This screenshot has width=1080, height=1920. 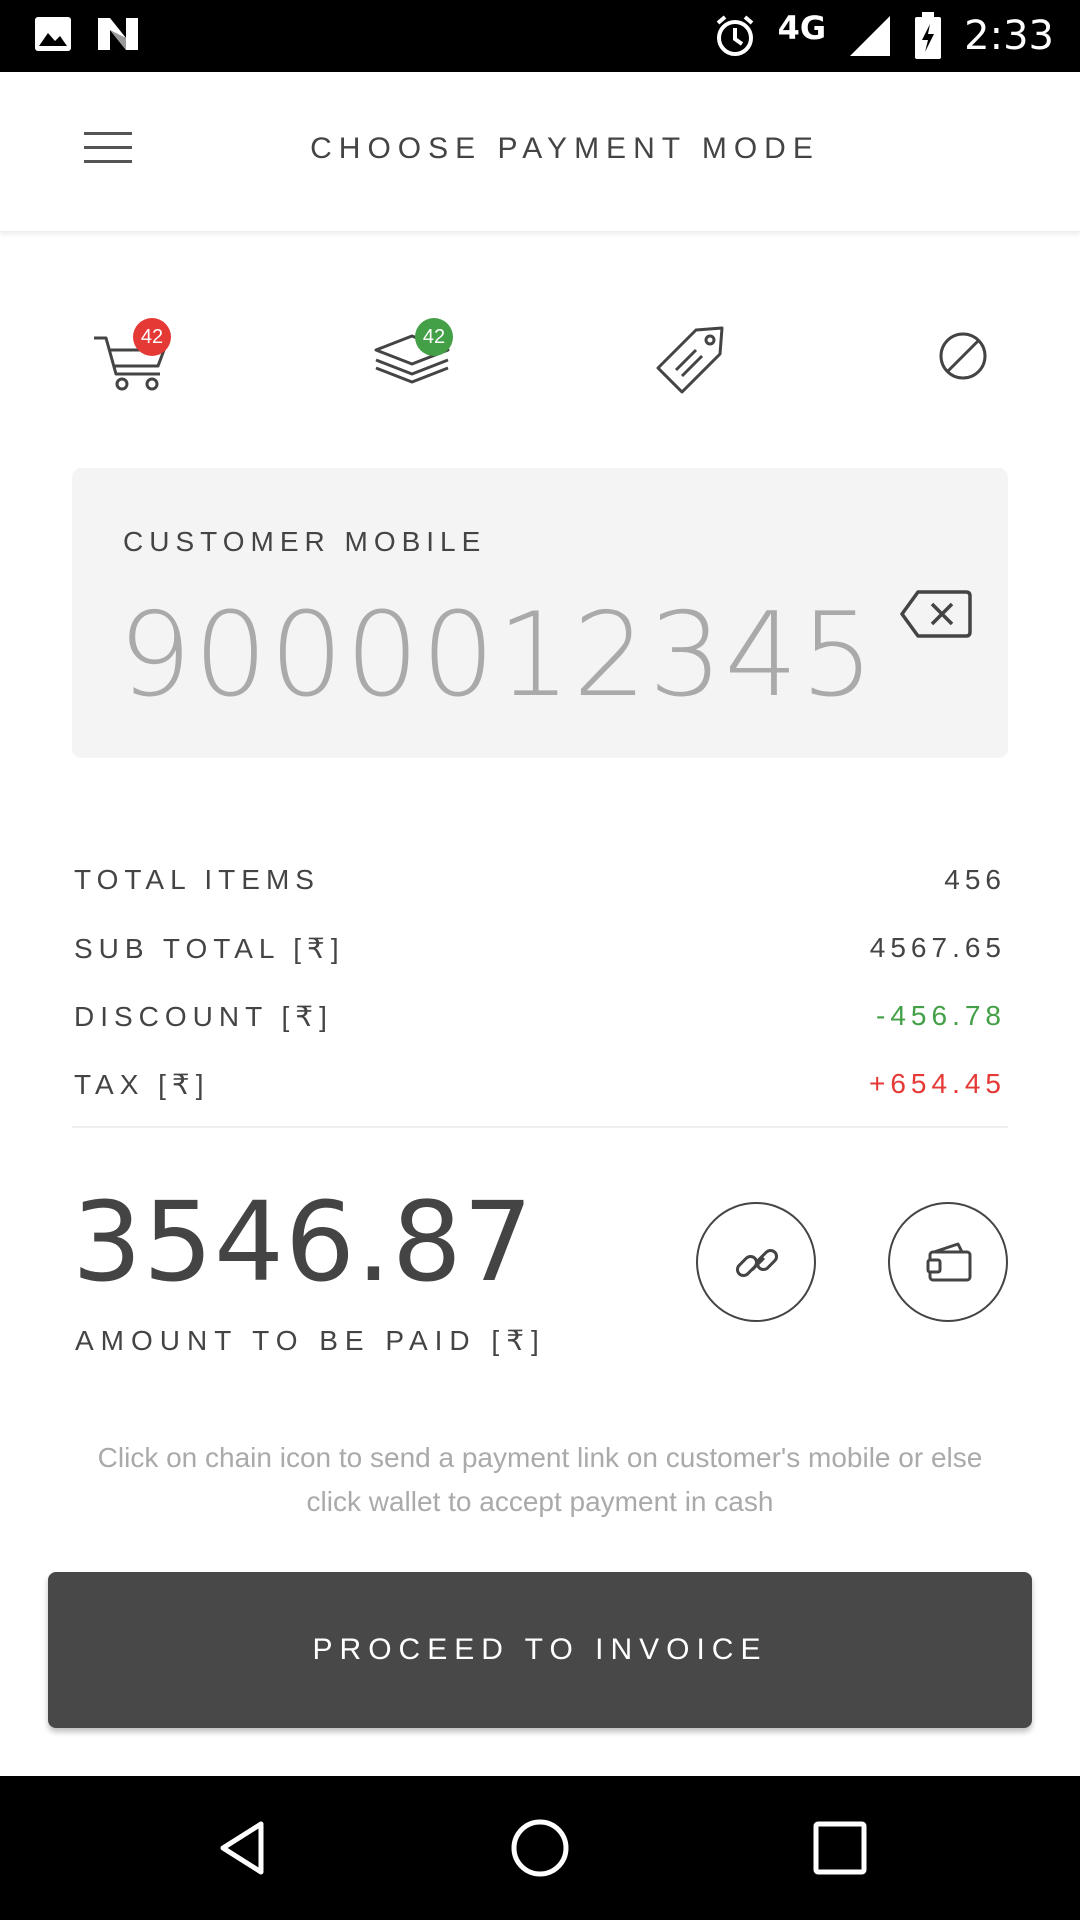 I want to click on tab-layers: 42, so click(x=415, y=357).